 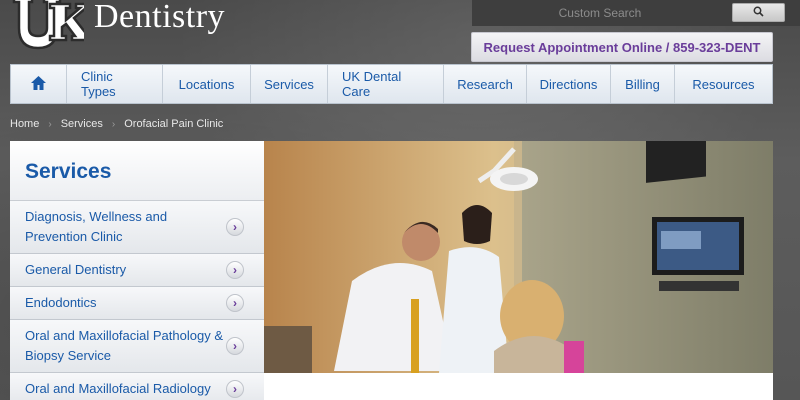 I want to click on sidebar-item-label: Oral and Maxillofacial Radiology, so click(x=118, y=388).